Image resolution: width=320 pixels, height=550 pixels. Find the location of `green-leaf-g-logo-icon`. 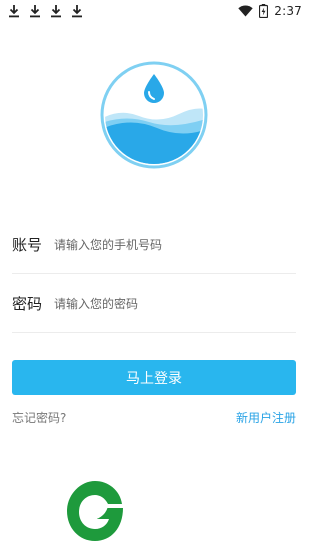

green-leaf-g-logo-icon is located at coordinates (95, 511).